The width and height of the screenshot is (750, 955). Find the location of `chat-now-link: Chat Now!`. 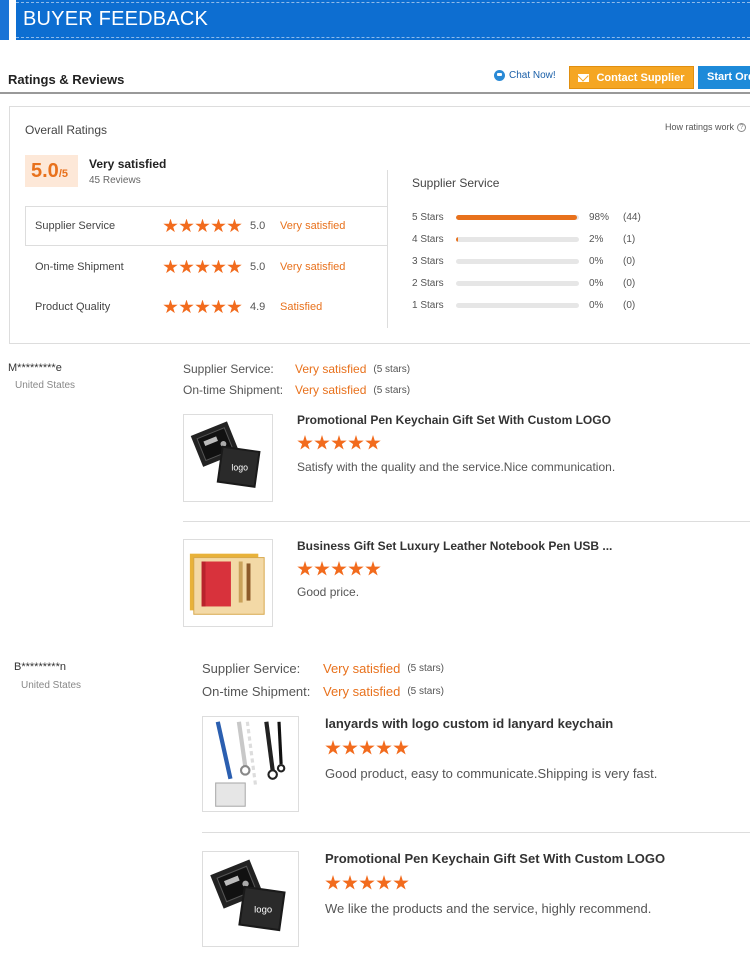

chat-now-link: Chat Now! is located at coordinates (525, 75).